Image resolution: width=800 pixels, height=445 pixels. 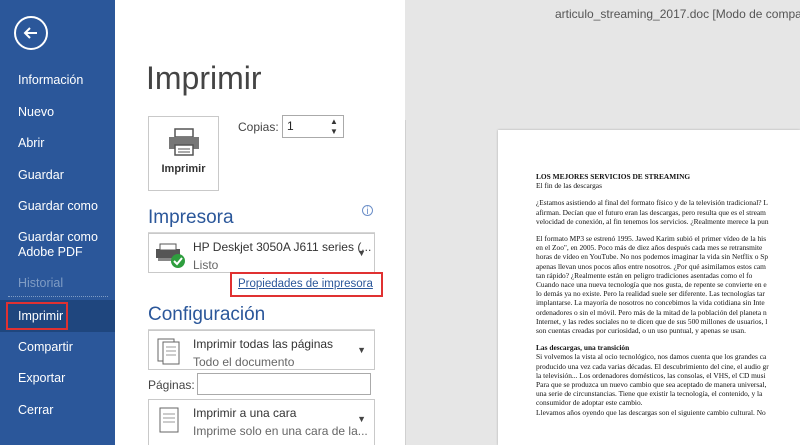 What do you see at coordinates (334, 122) in the screenshot?
I see `spin-up-icon: ▲` at bounding box center [334, 122].